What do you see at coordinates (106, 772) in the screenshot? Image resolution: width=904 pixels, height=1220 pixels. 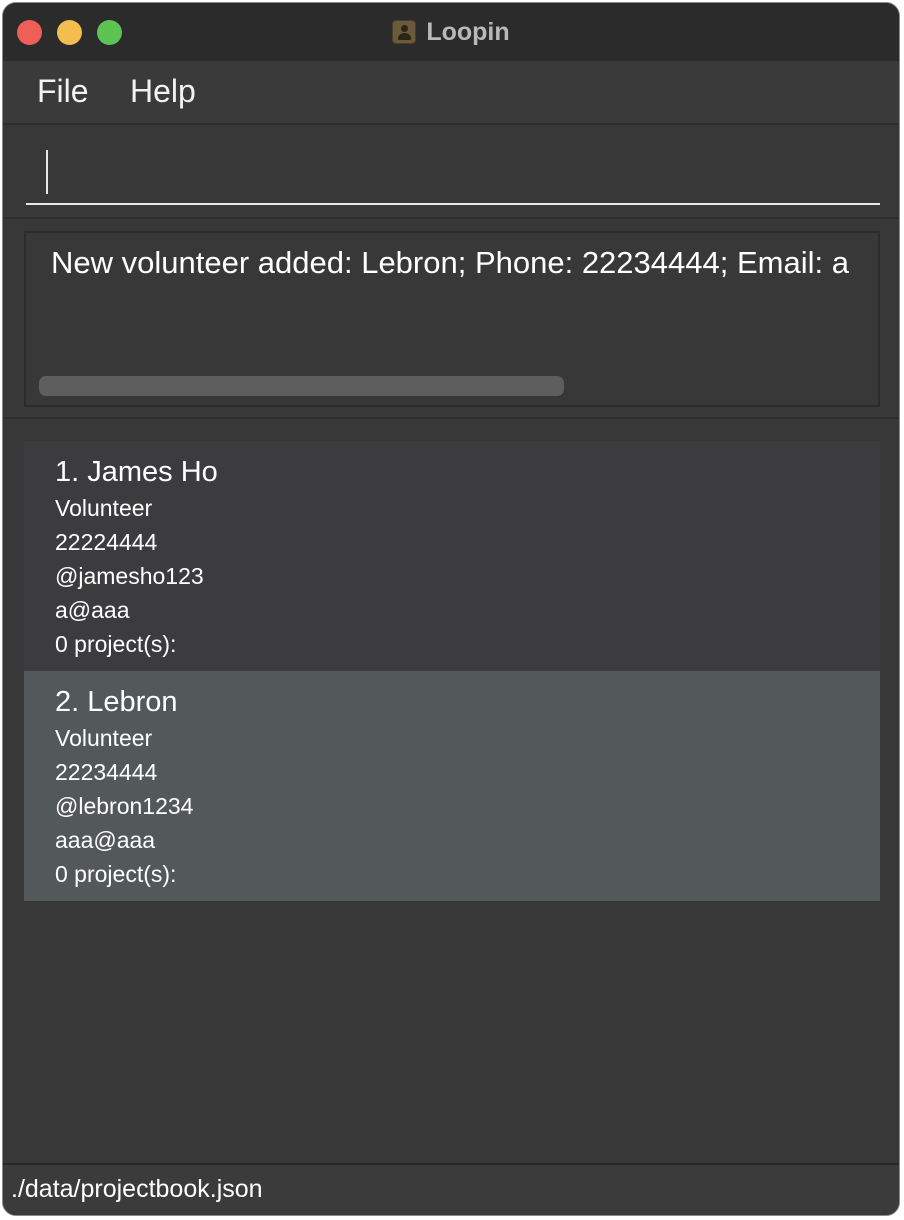 I see `person-phone: 22234444` at bounding box center [106, 772].